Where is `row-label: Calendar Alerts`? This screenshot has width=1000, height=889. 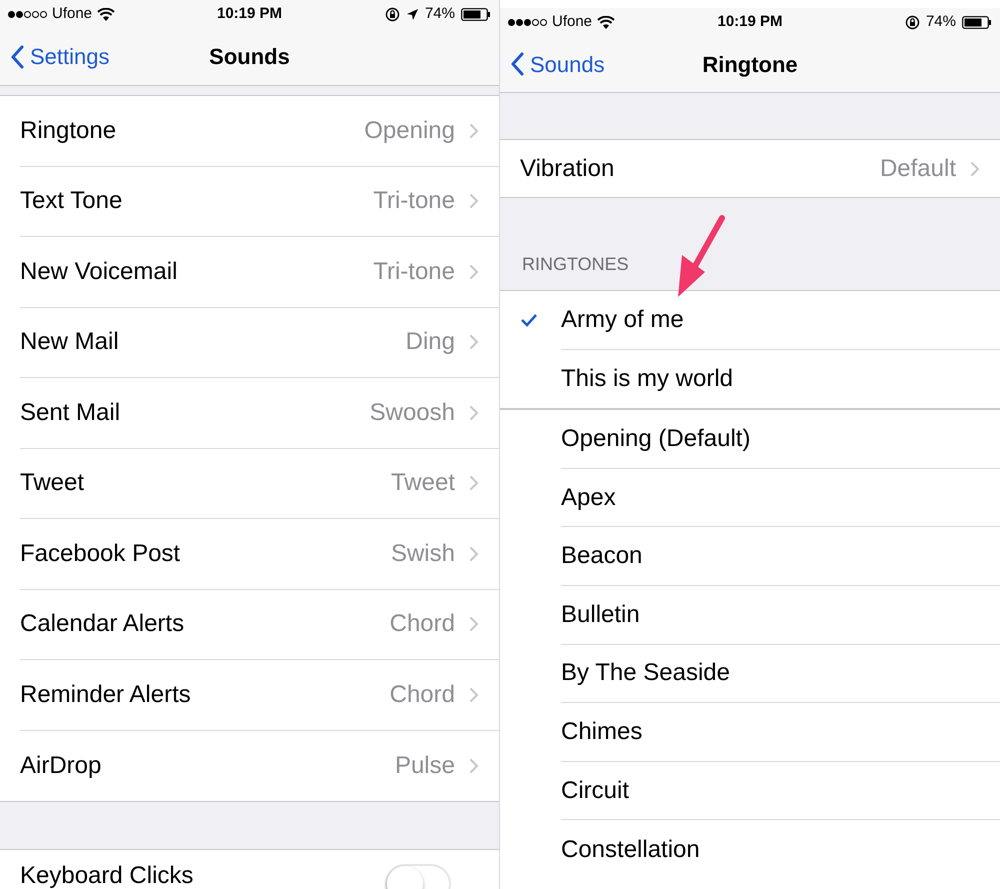 row-label: Calendar Alerts is located at coordinates (102, 624).